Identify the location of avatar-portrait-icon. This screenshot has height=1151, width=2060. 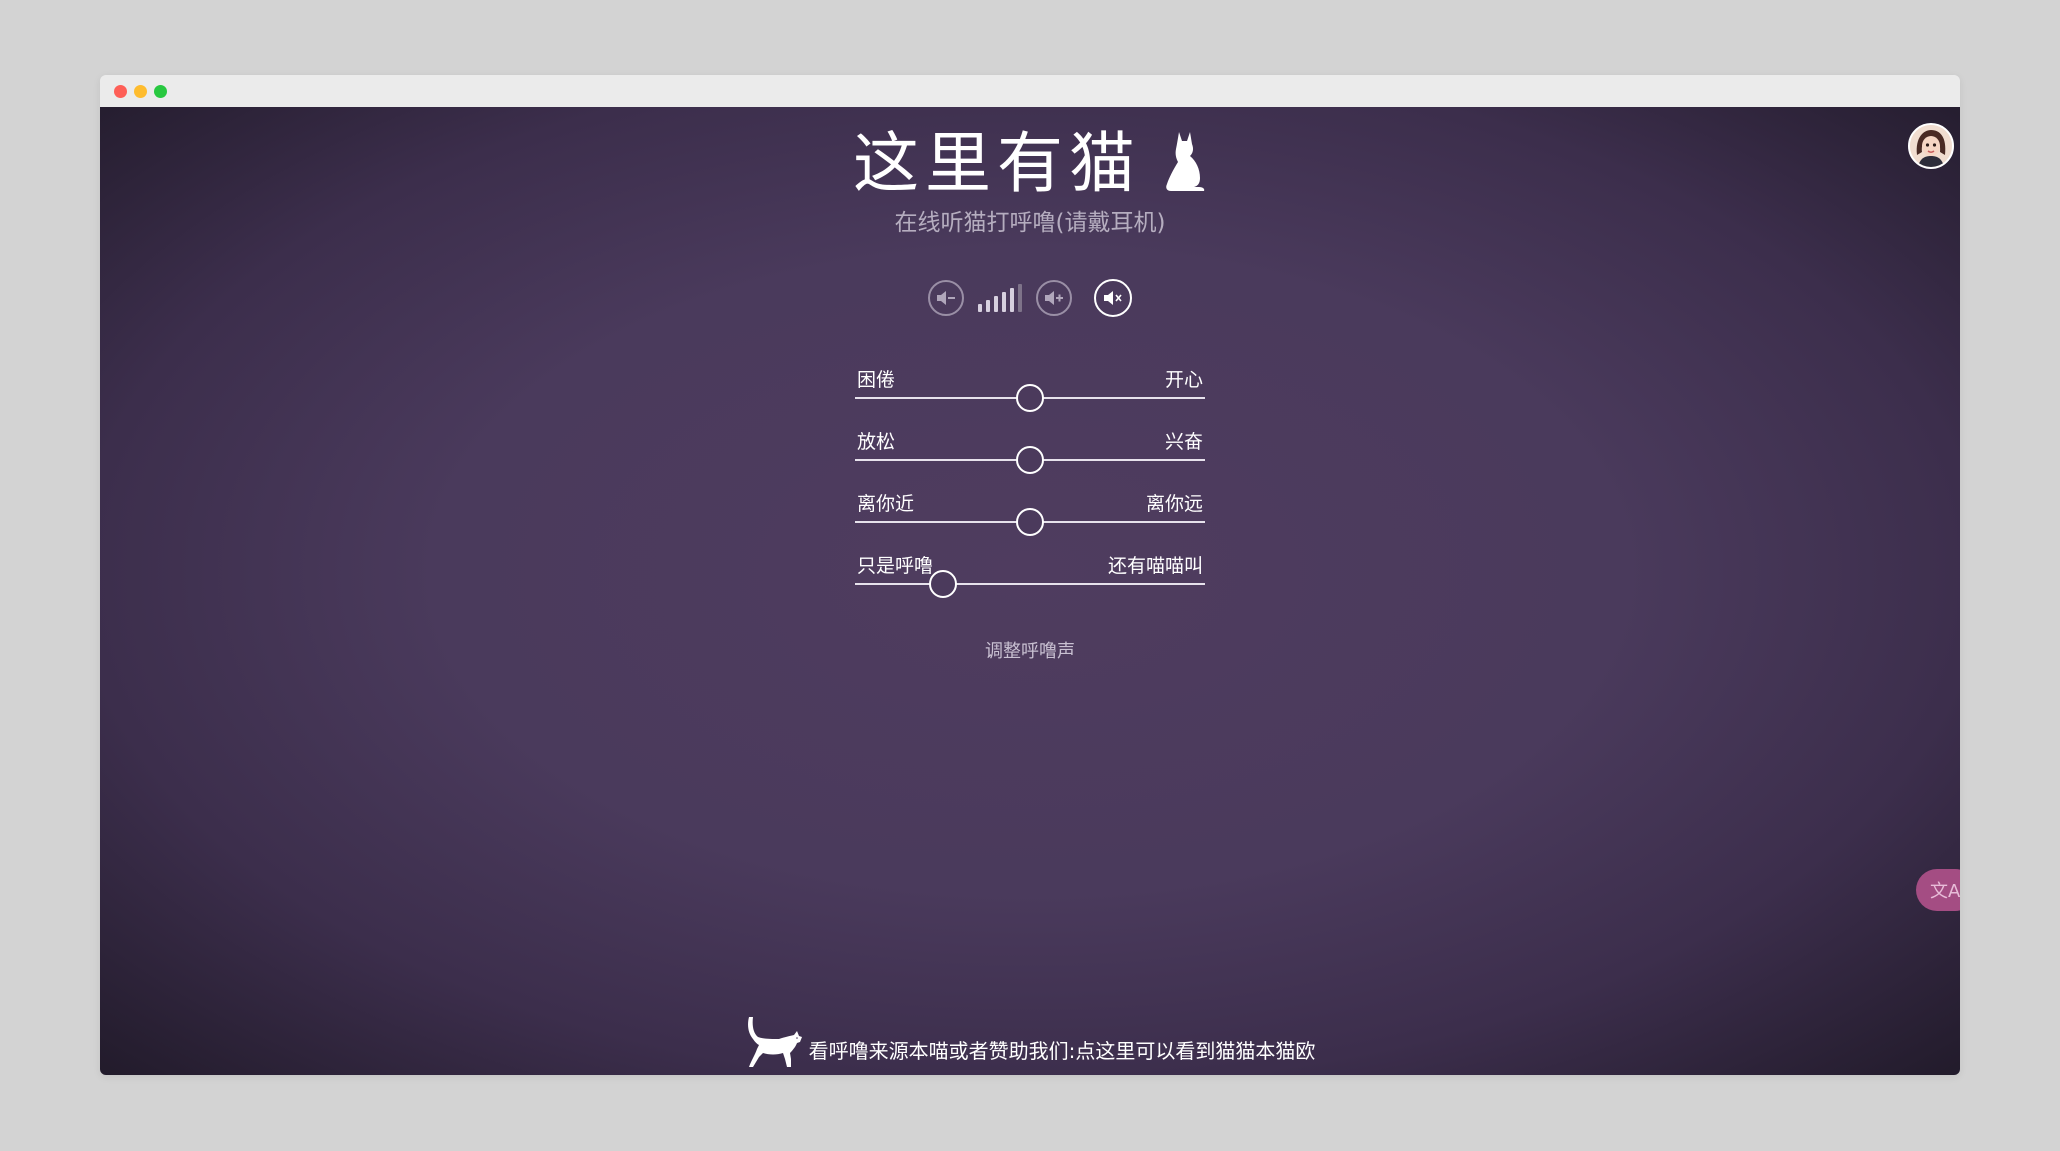
(1931, 146).